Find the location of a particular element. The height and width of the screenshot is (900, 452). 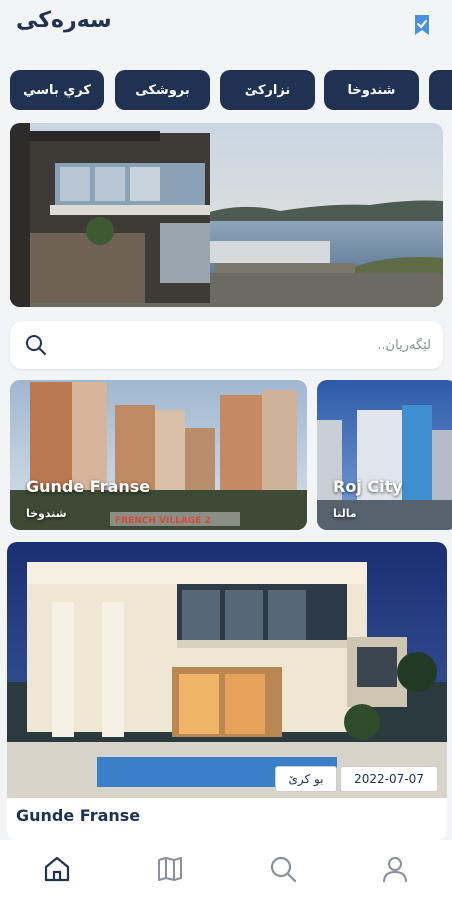

tab-search is located at coordinates (283, 869).